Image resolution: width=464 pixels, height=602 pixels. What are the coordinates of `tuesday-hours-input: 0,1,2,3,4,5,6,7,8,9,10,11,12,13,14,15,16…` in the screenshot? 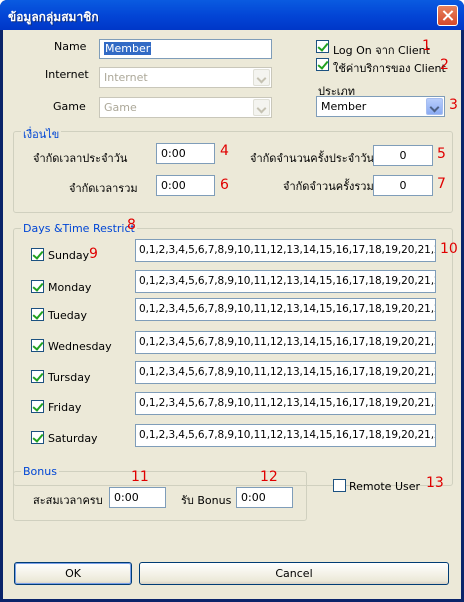 It's located at (285, 309).